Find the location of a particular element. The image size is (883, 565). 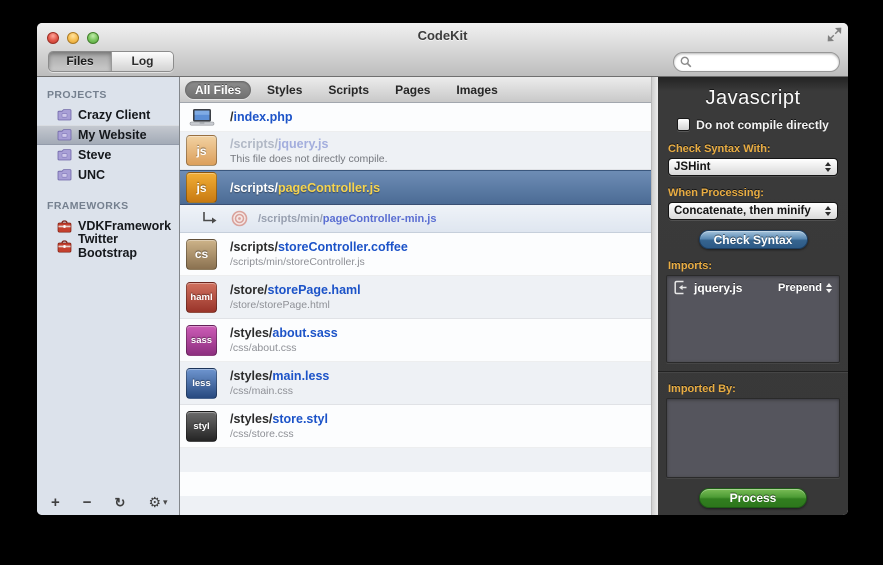

check-syntax-label: Check Syntax With: is located at coordinates (719, 149).